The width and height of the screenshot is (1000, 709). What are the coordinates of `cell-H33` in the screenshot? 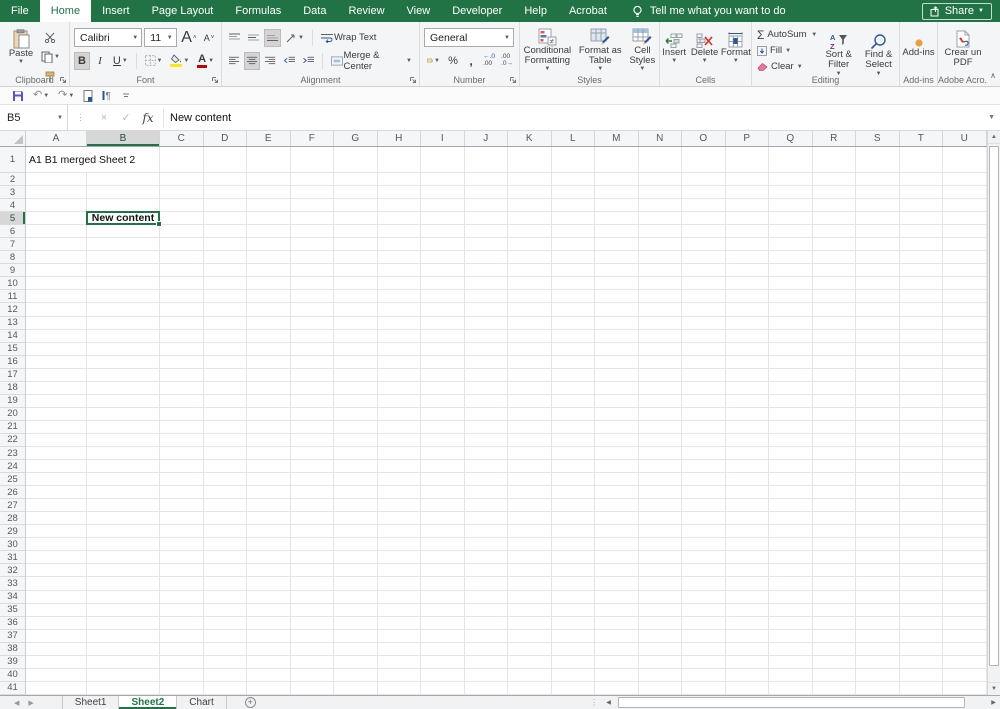 It's located at (399, 584).